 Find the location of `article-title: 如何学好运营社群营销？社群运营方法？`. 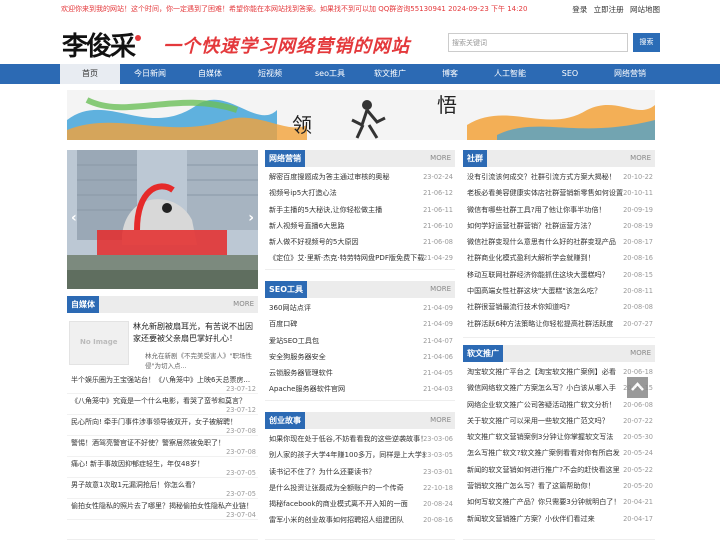

article-title: 如何学好运营社群营销？社群运营方法？ is located at coordinates (546, 226).